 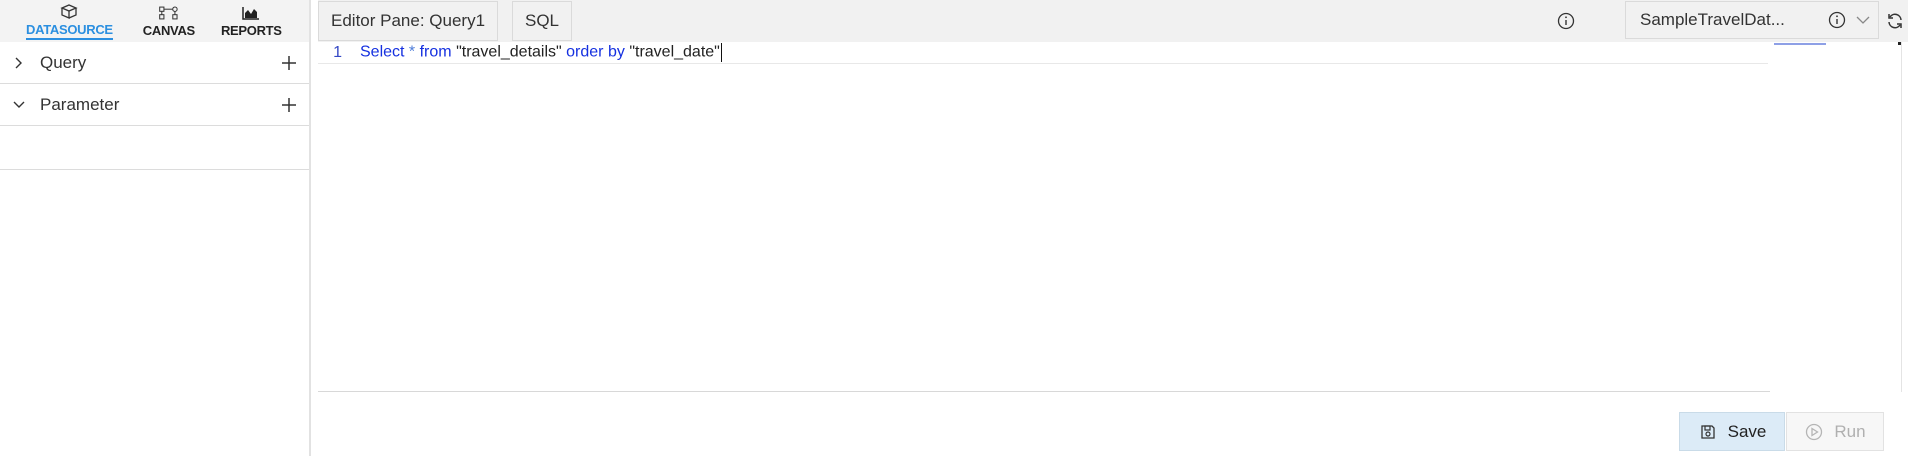 I want to click on tab-canvas: CANVAS, so click(x=169, y=21).